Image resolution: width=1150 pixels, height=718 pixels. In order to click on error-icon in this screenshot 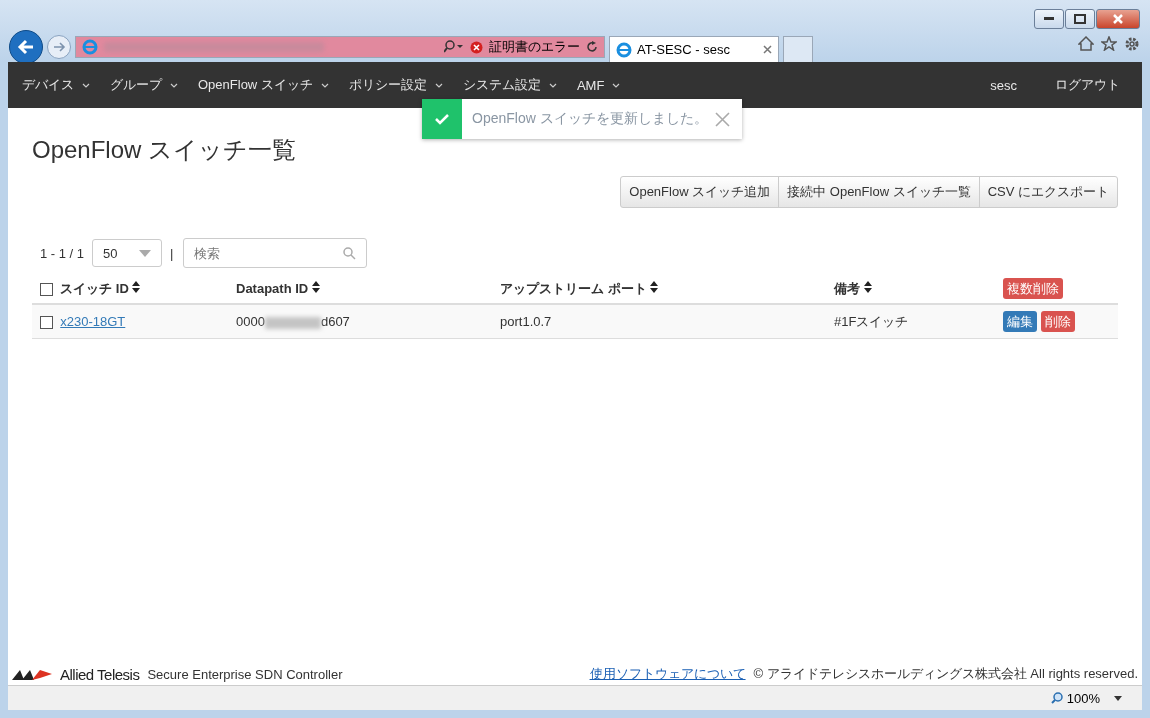, I will do `click(476, 47)`.